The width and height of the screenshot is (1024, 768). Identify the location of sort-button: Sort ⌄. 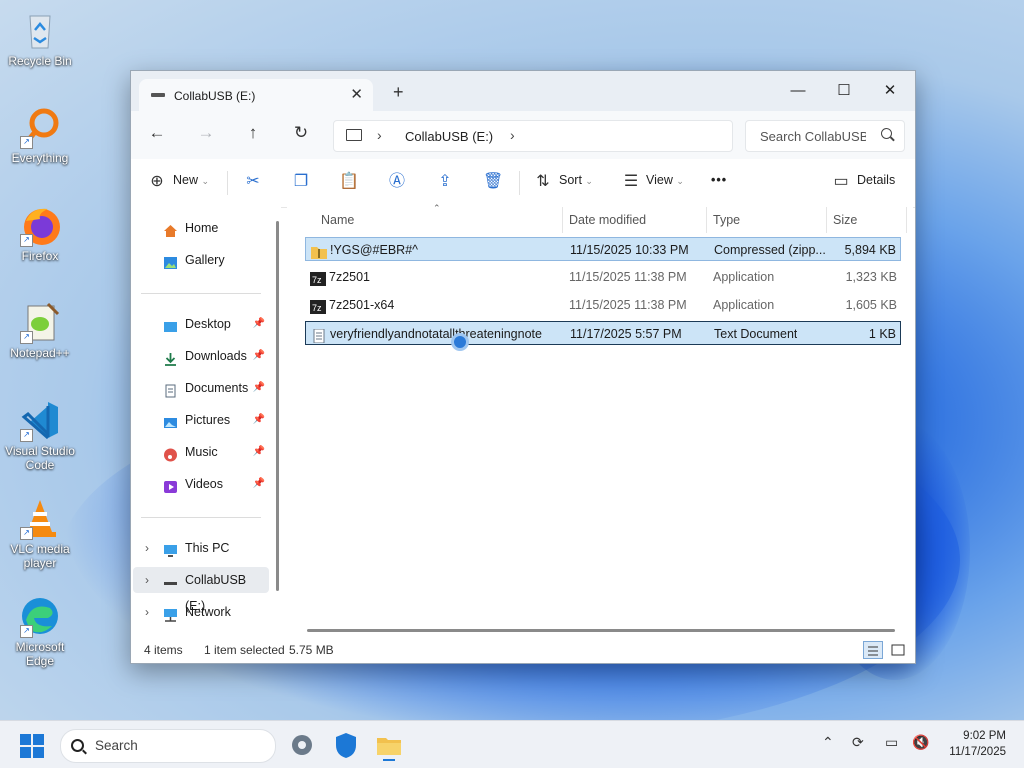
(576, 180).